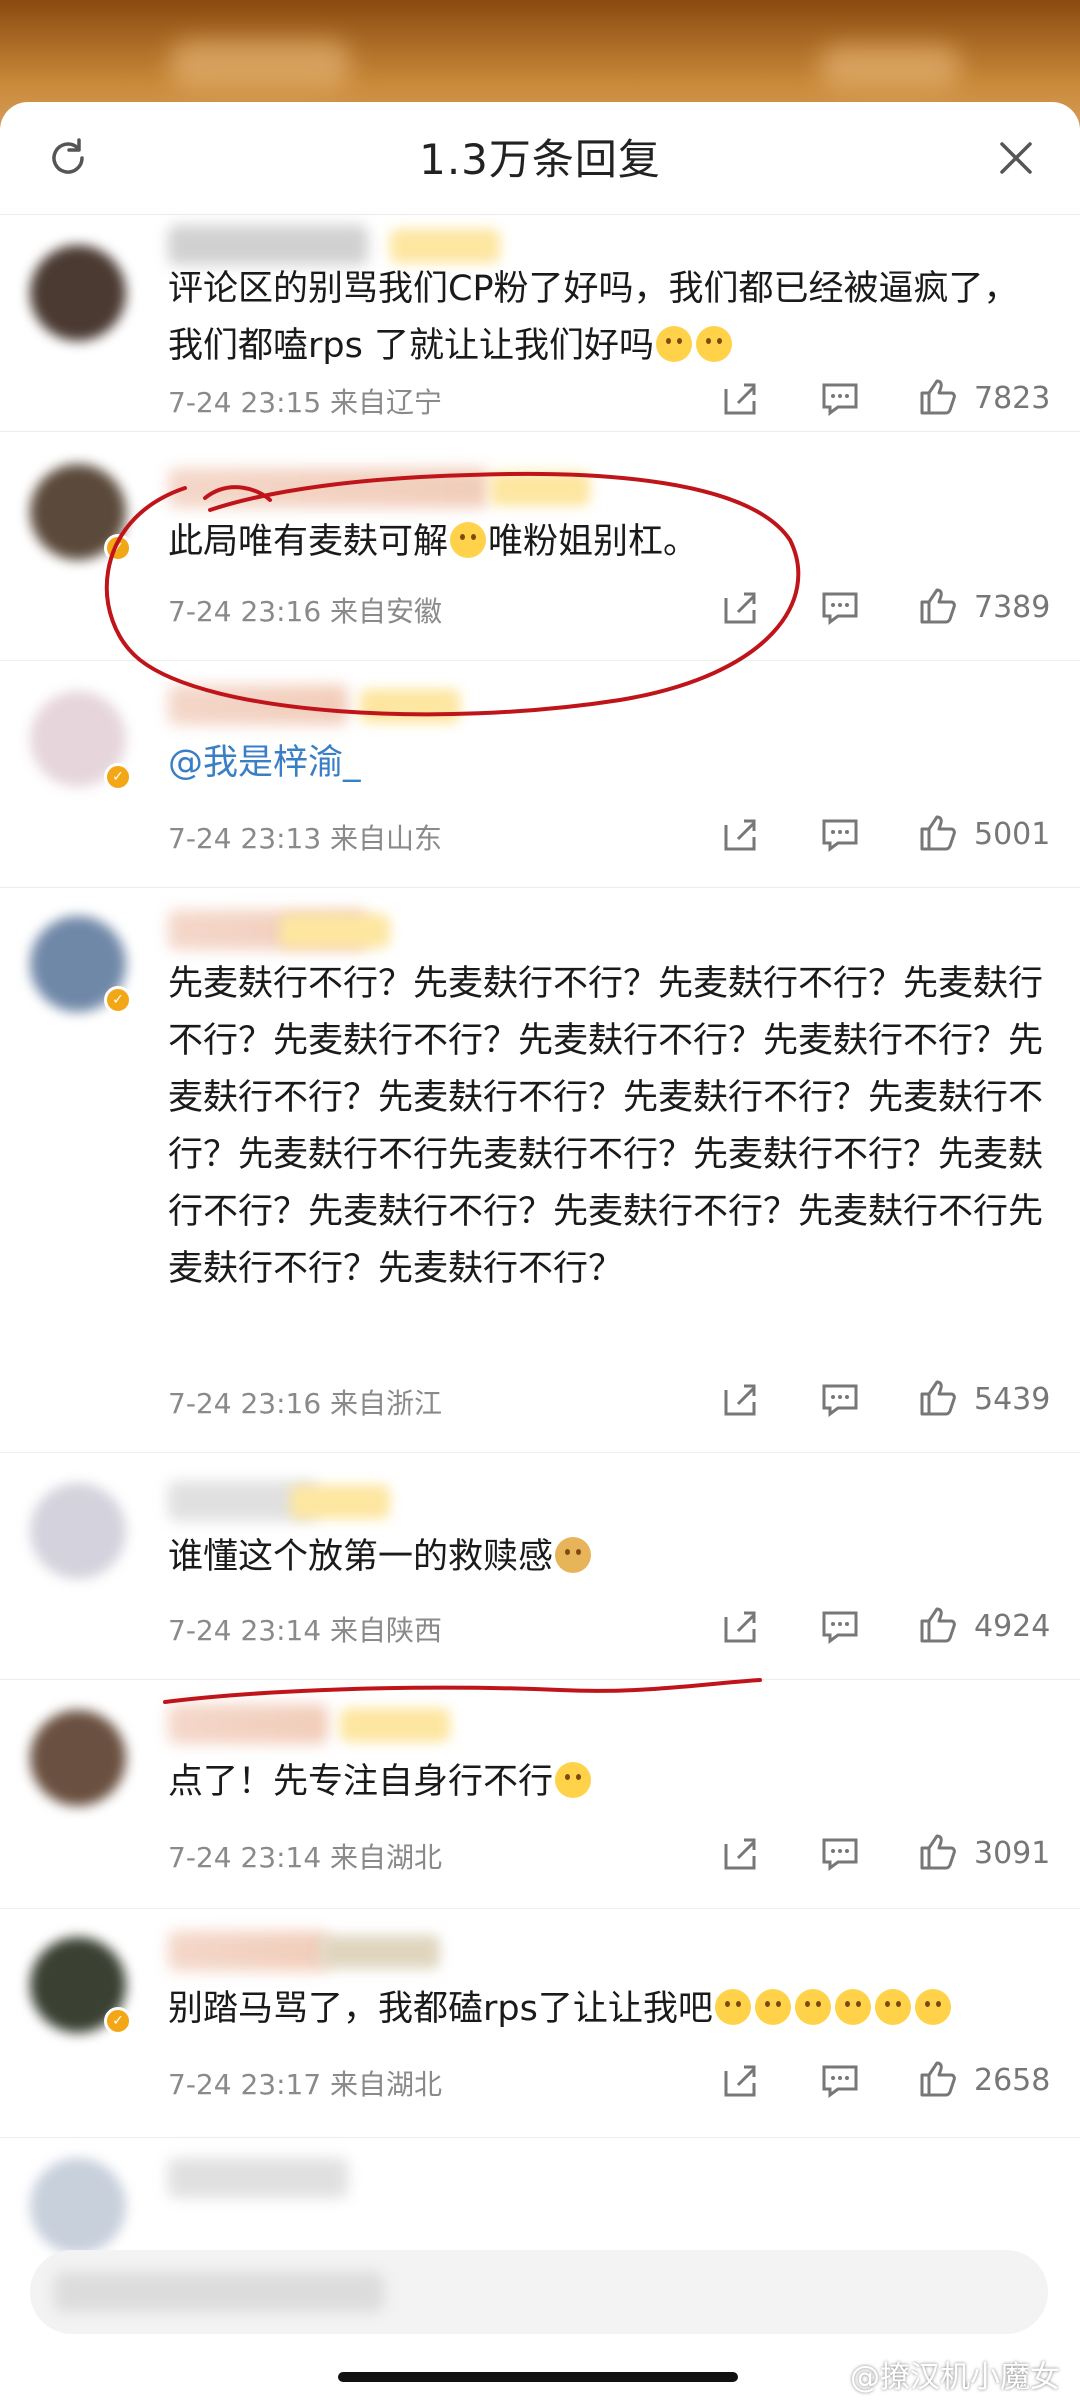  I want to click on comment-item: 点了！先专注自身行不行 7-24 23:14 来自湖北 3091, so click(540, 1794).